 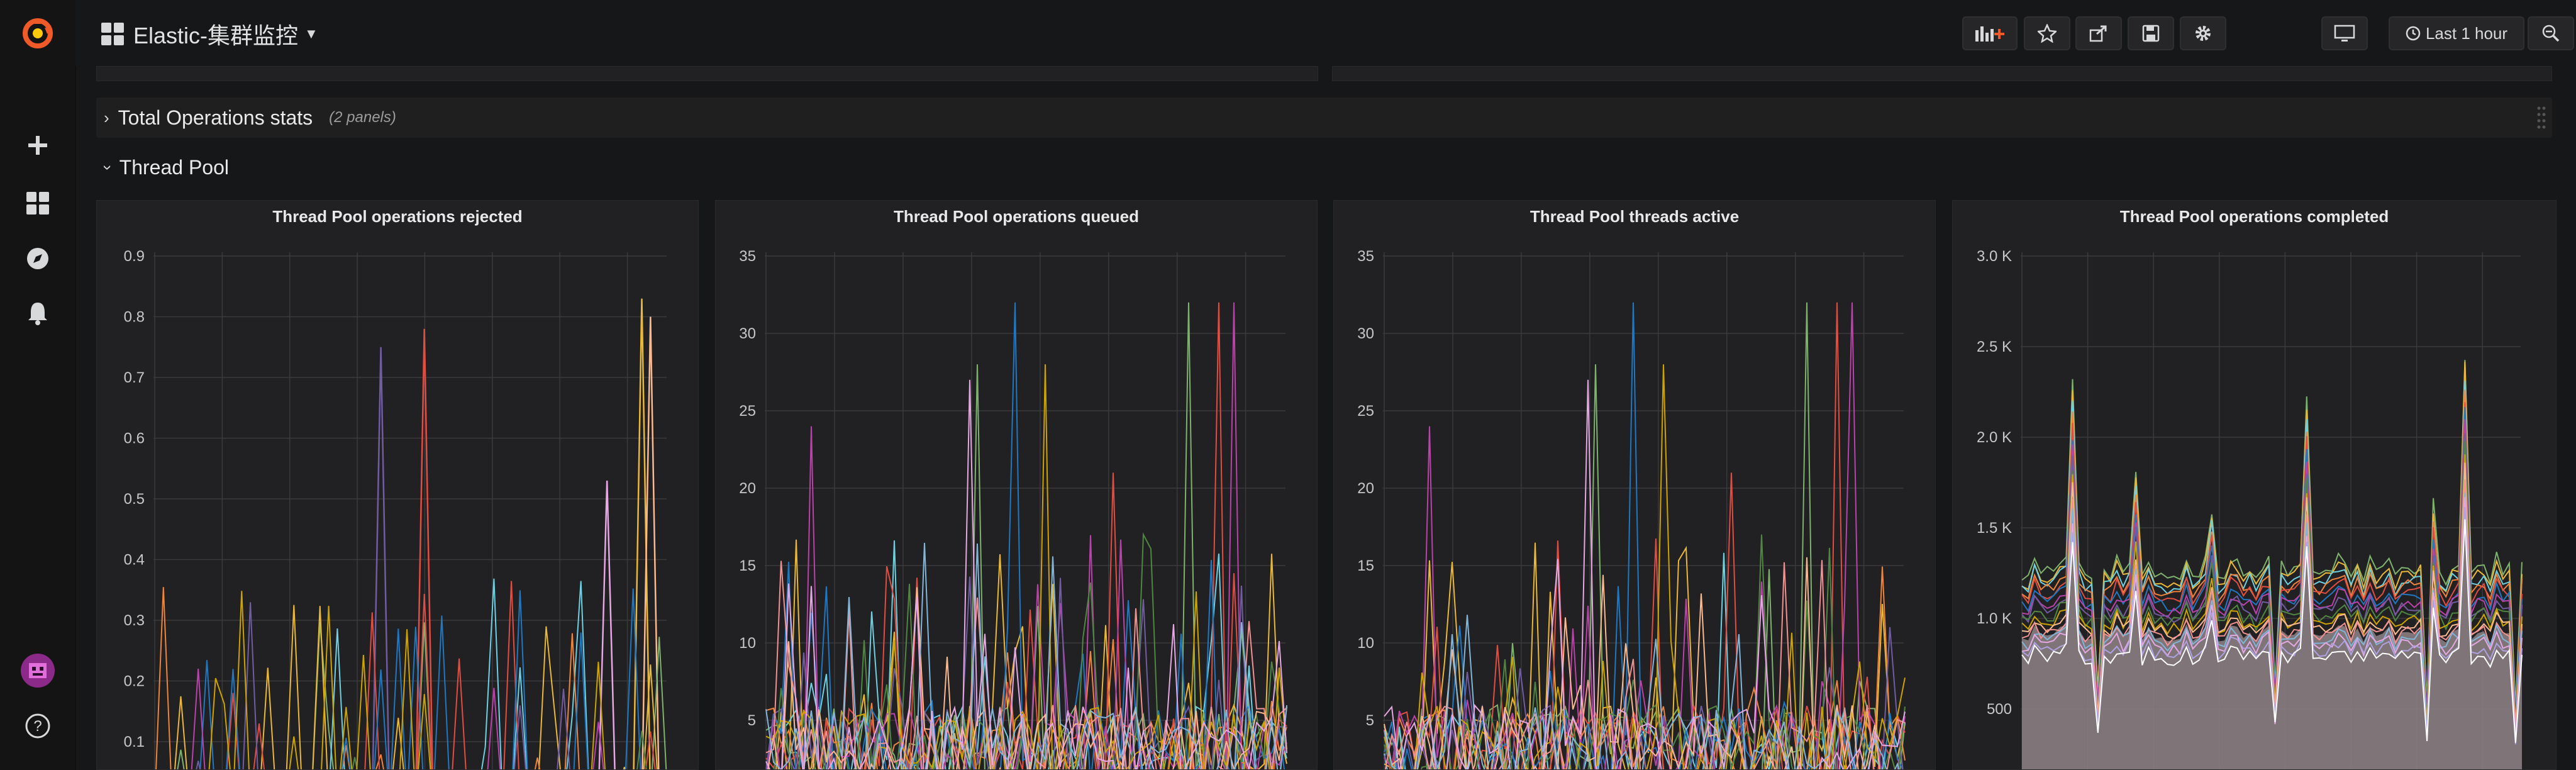 I want to click on share-icon, so click(x=2098, y=33).